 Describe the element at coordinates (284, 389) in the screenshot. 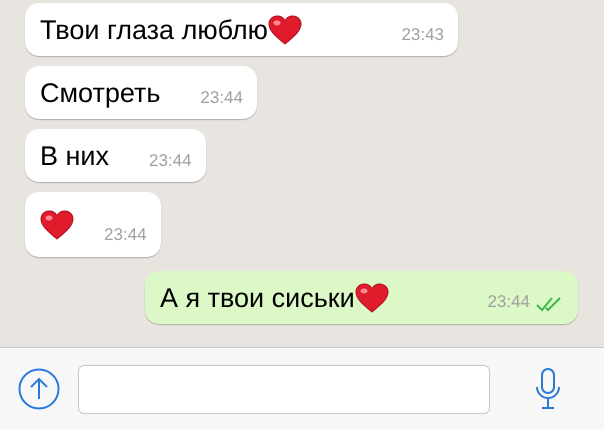

I see `message-input-field` at that location.